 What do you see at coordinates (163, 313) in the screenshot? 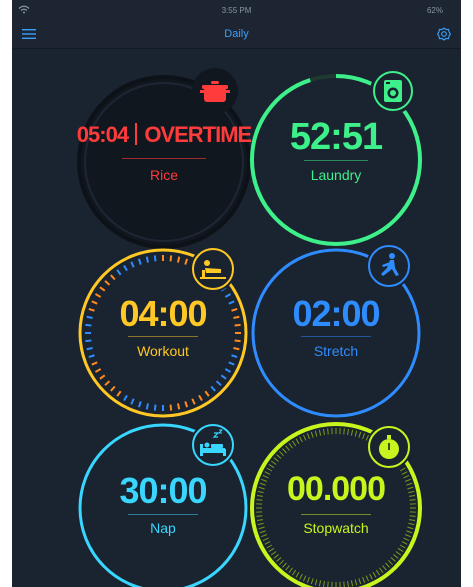
I see `workout-time: 04:00` at bounding box center [163, 313].